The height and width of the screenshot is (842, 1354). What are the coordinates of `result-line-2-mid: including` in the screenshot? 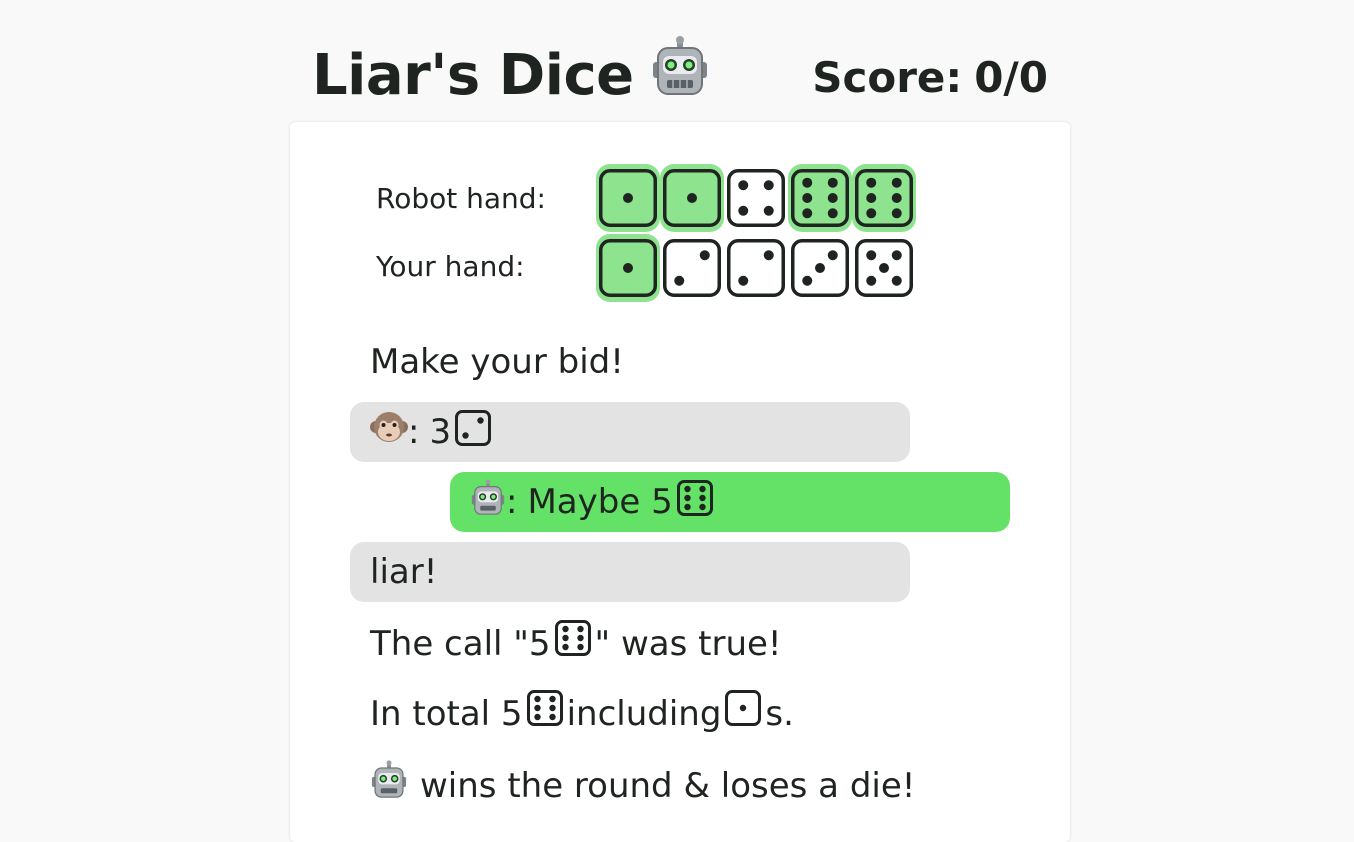 It's located at (644, 713).